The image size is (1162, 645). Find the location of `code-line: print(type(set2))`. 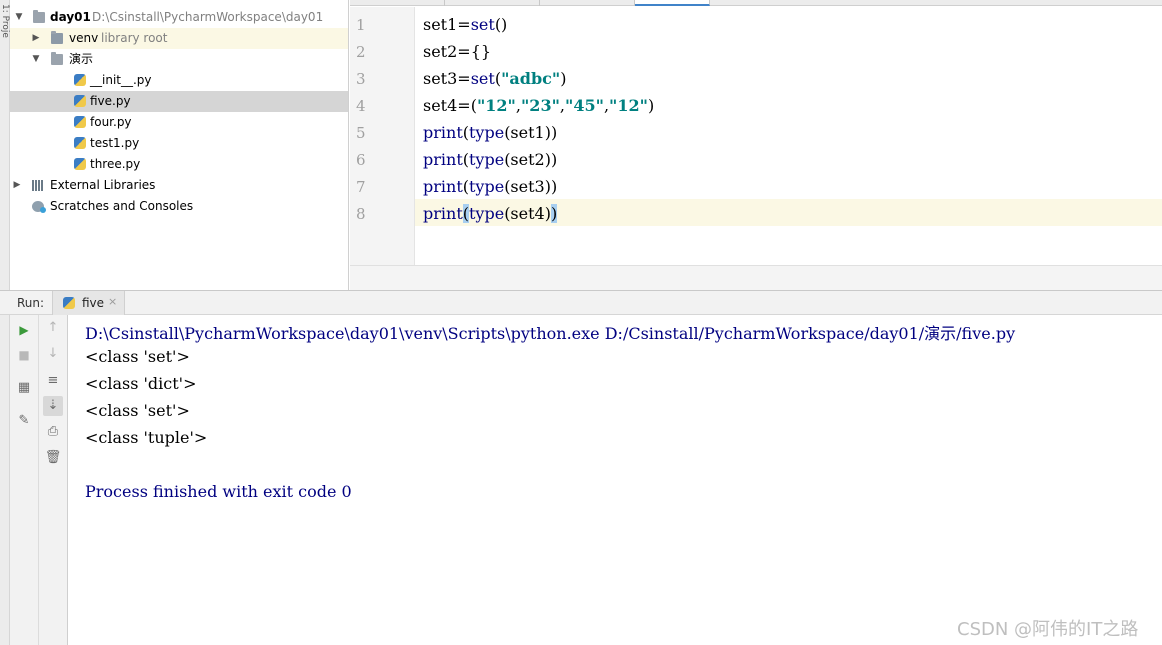

code-line: print(type(set2)) is located at coordinates (490, 159).